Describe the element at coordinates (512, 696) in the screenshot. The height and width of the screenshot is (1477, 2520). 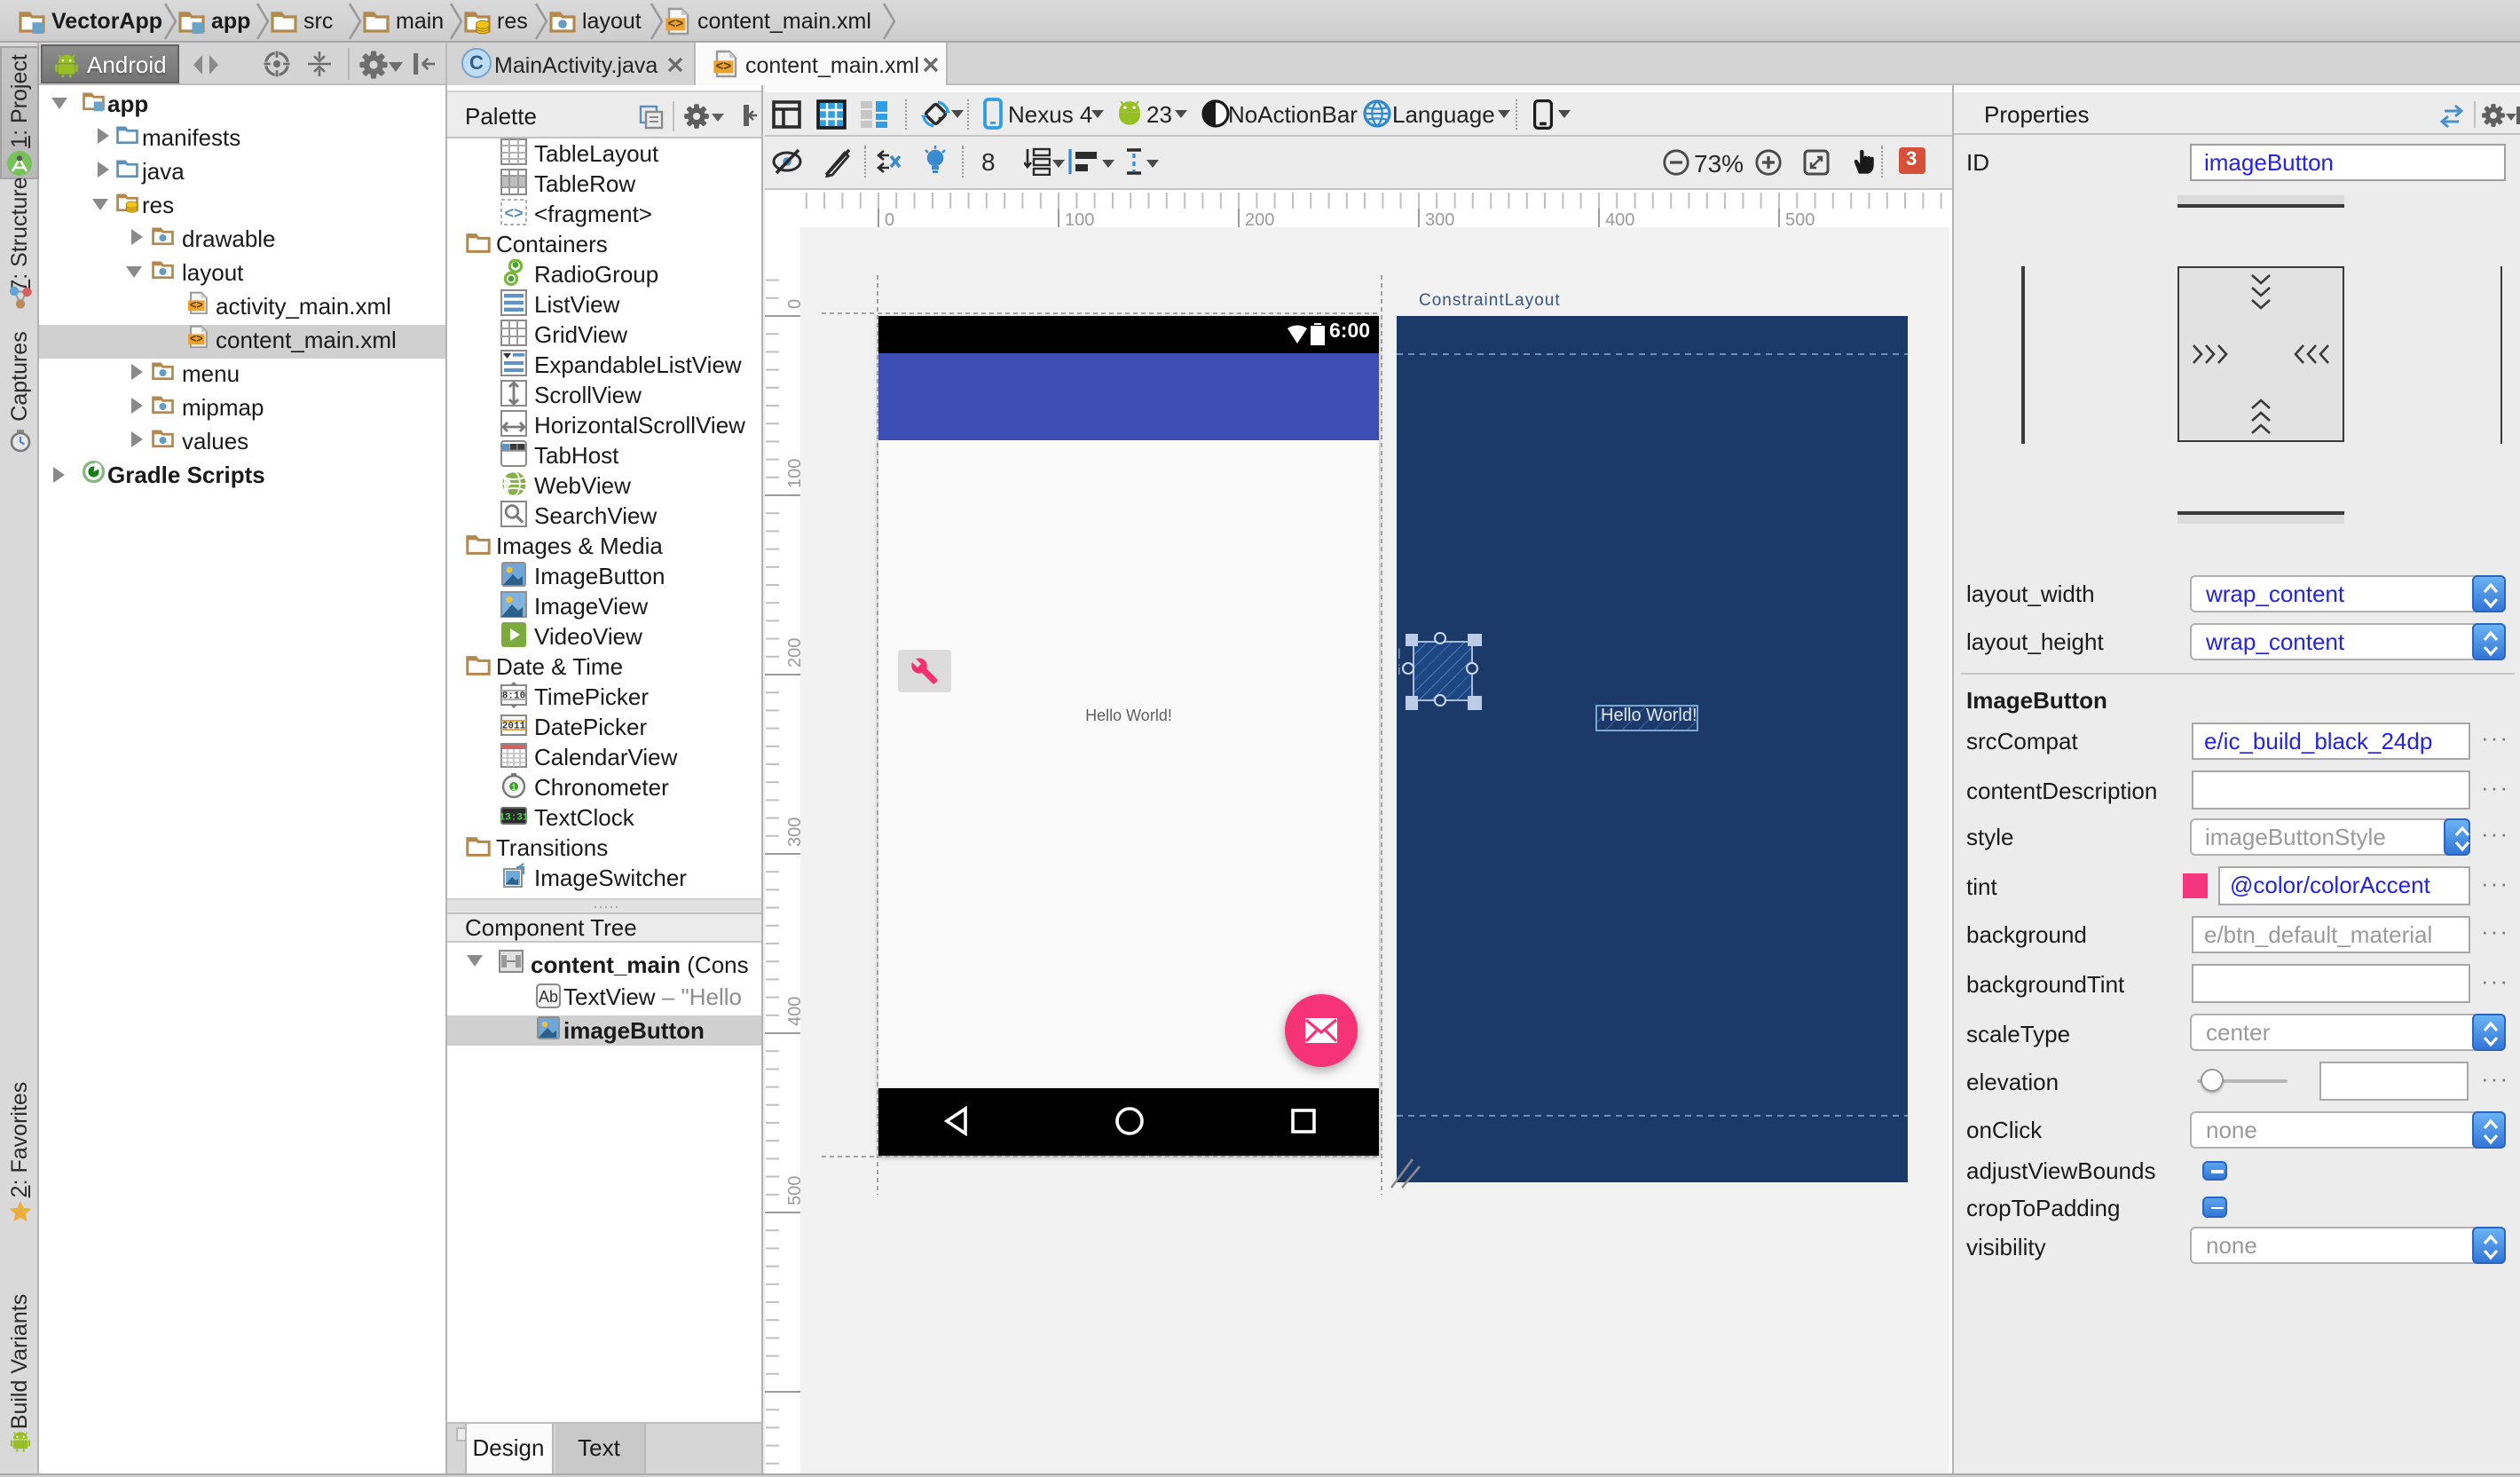
I see `svg-text: 8:10` at that location.